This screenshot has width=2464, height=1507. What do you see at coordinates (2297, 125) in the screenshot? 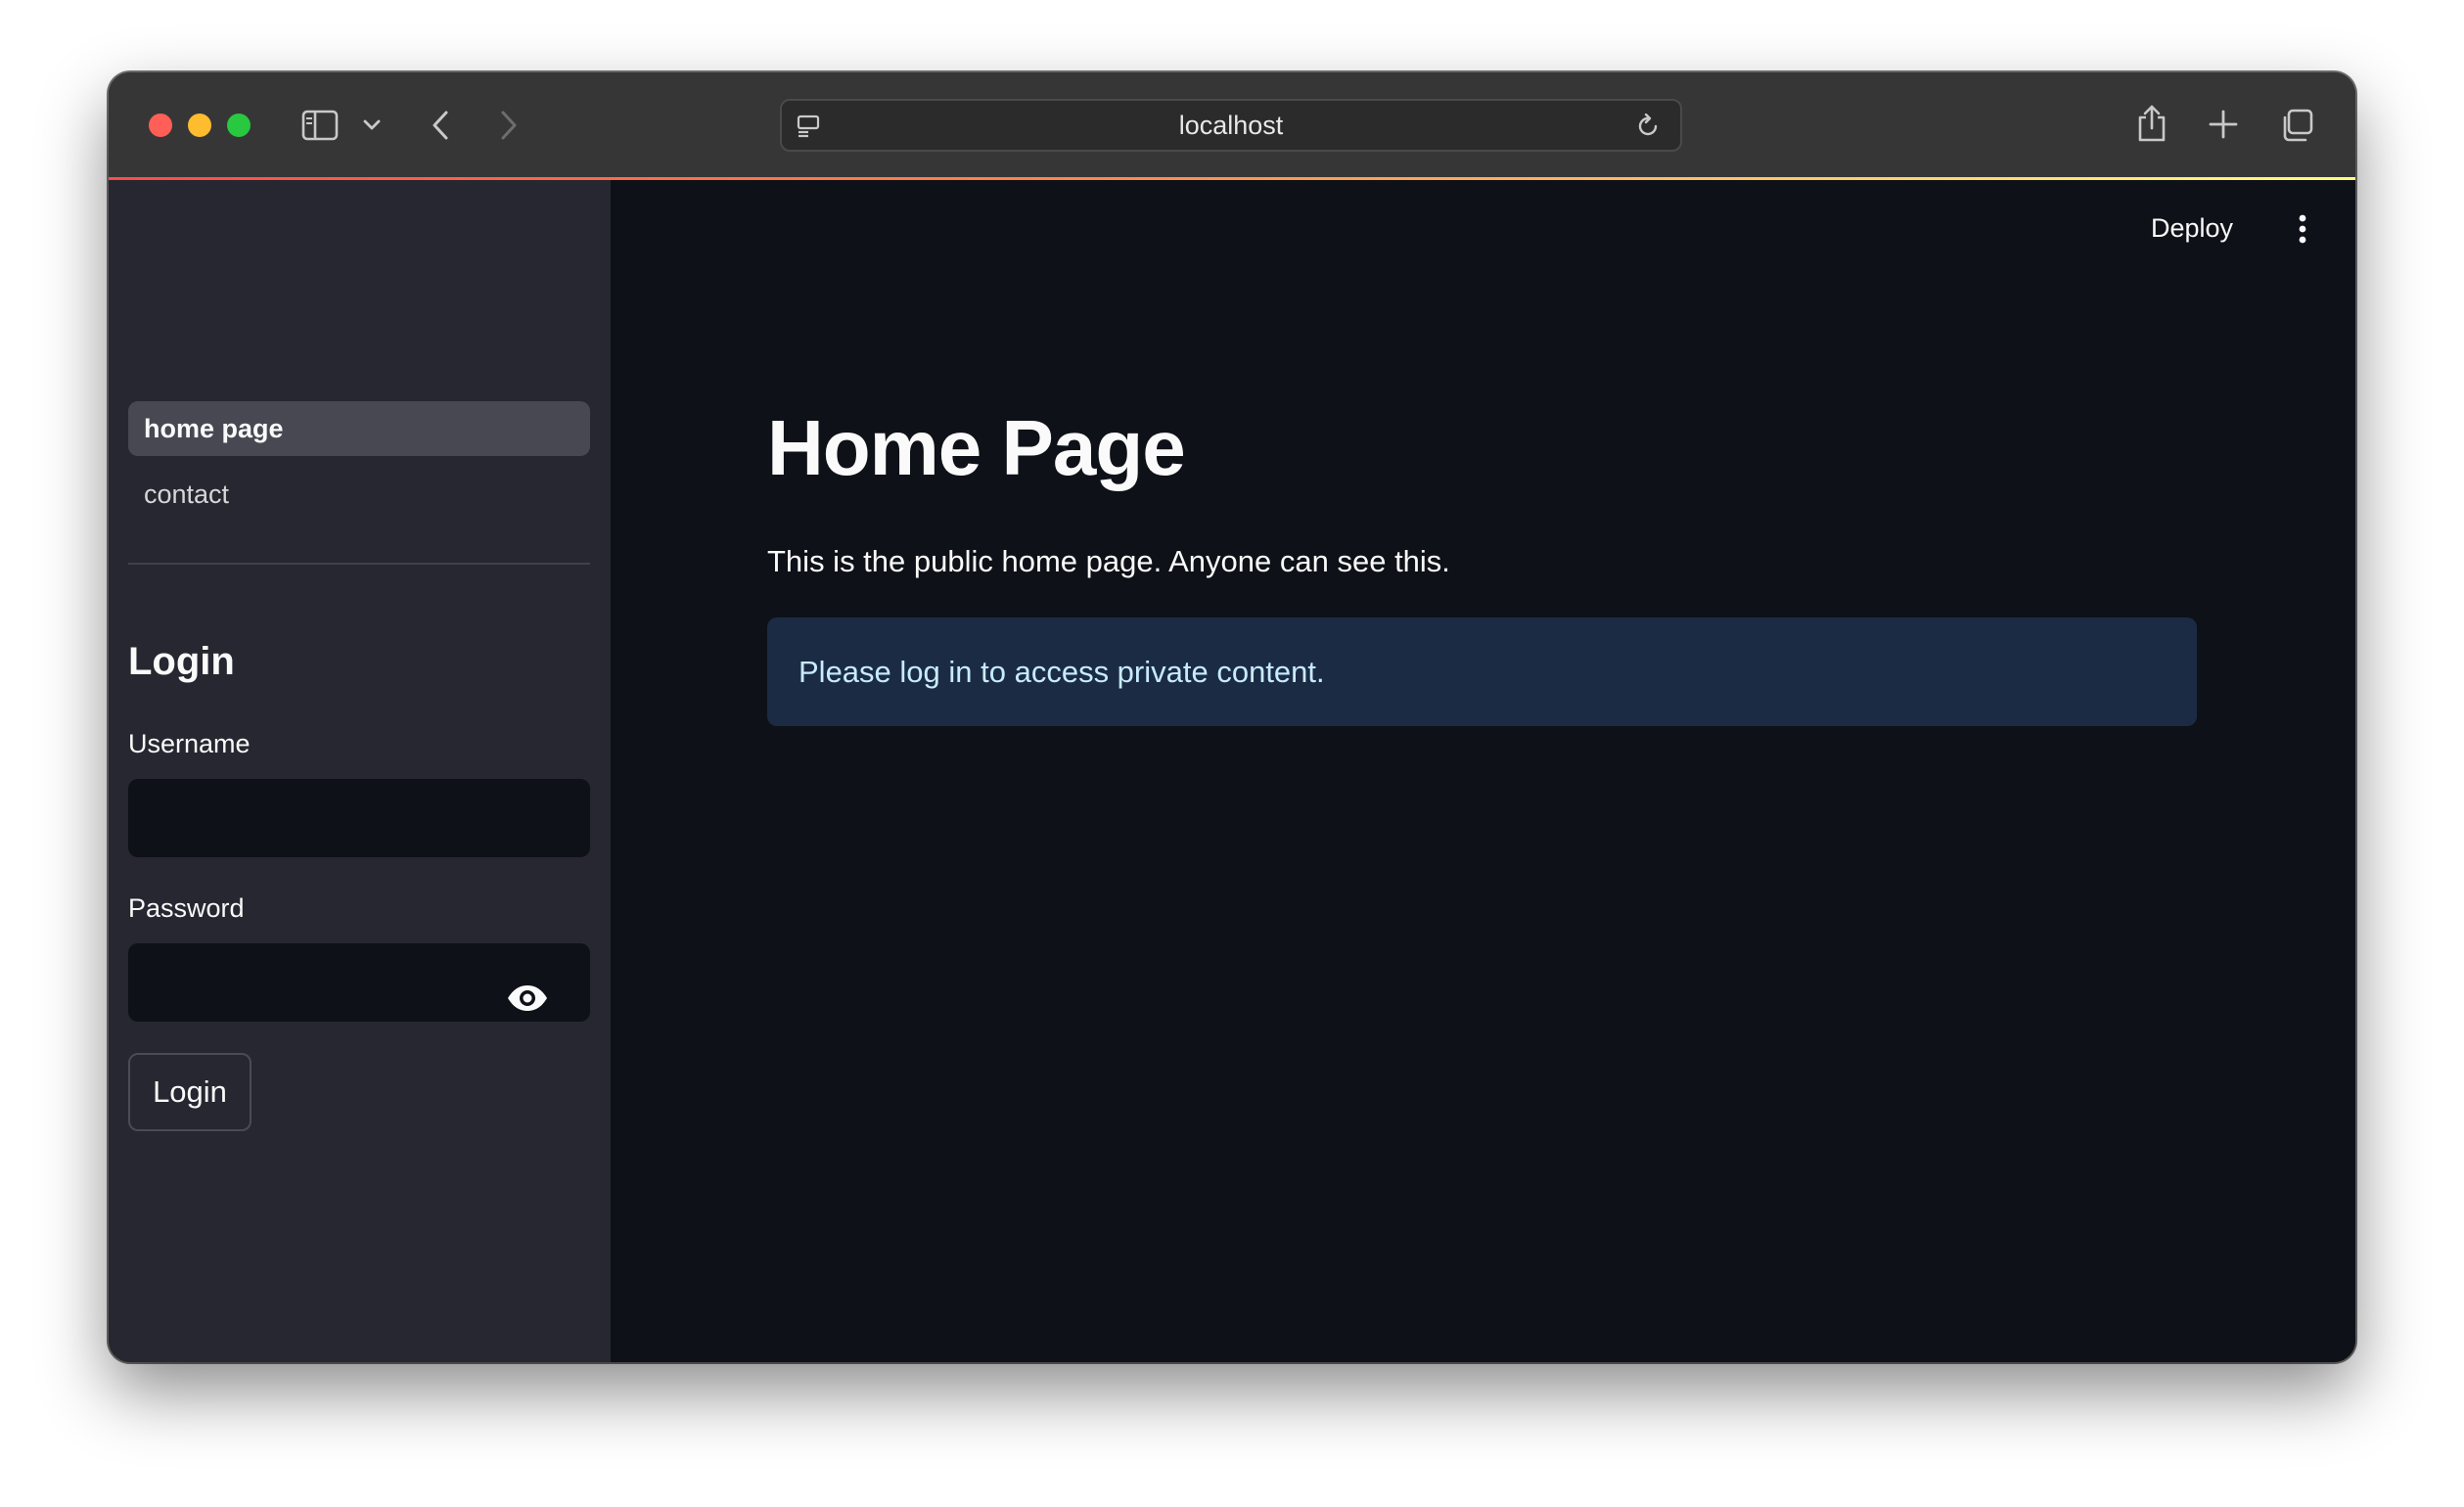
I see `tab-overview-icon` at bounding box center [2297, 125].